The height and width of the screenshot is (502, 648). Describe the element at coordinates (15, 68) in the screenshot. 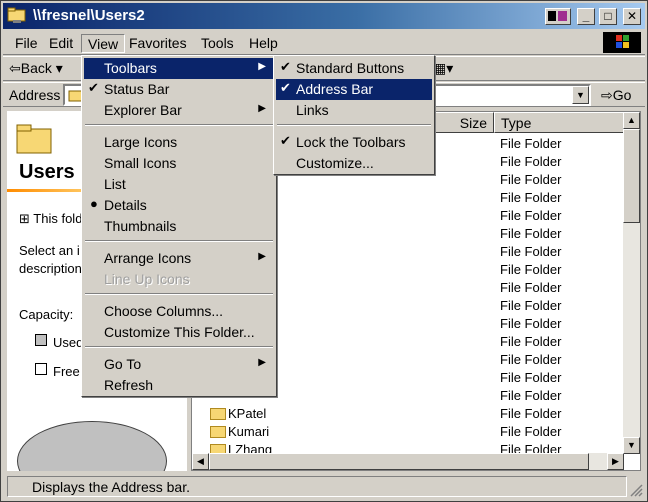

I see `back-arrow-icon: ⇦` at that location.